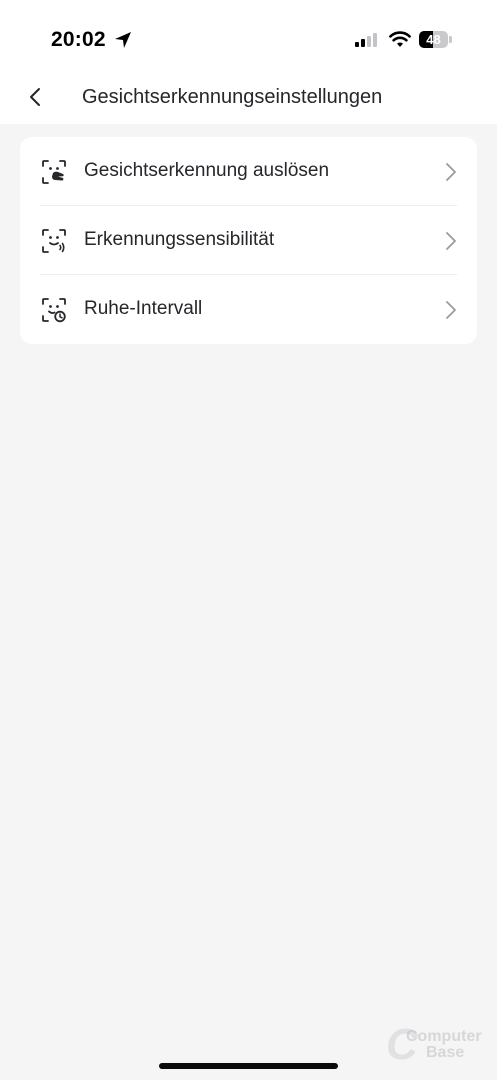  I want to click on battery-body: 48, so click(433, 39).